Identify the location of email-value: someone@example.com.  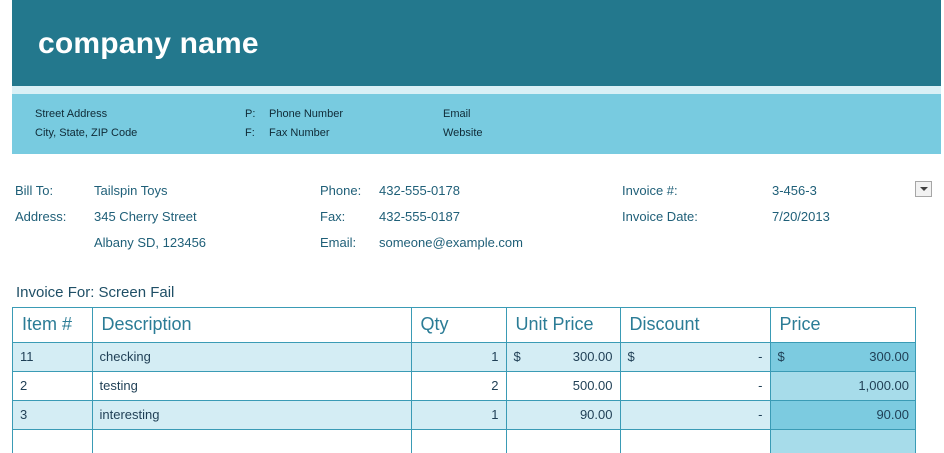
(451, 242).